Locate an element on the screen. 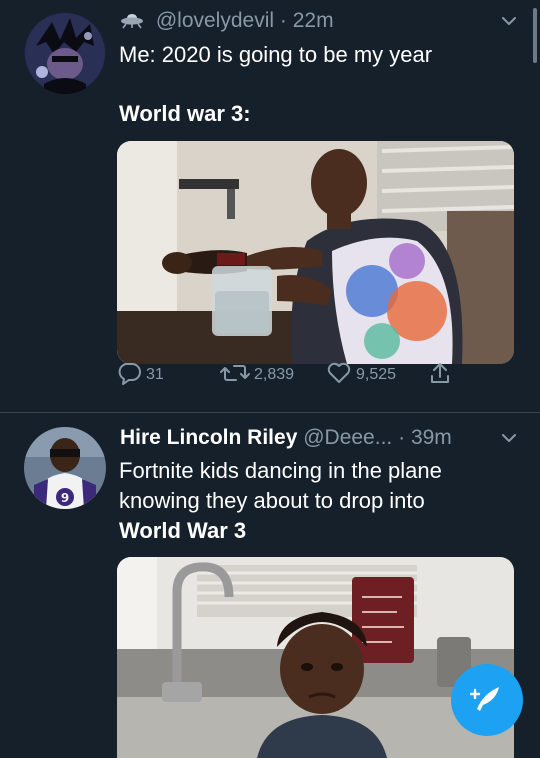 This screenshot has width=540, height=758. tweet-header: @lovelydevil · 22m is located at coordinates (227, 22).